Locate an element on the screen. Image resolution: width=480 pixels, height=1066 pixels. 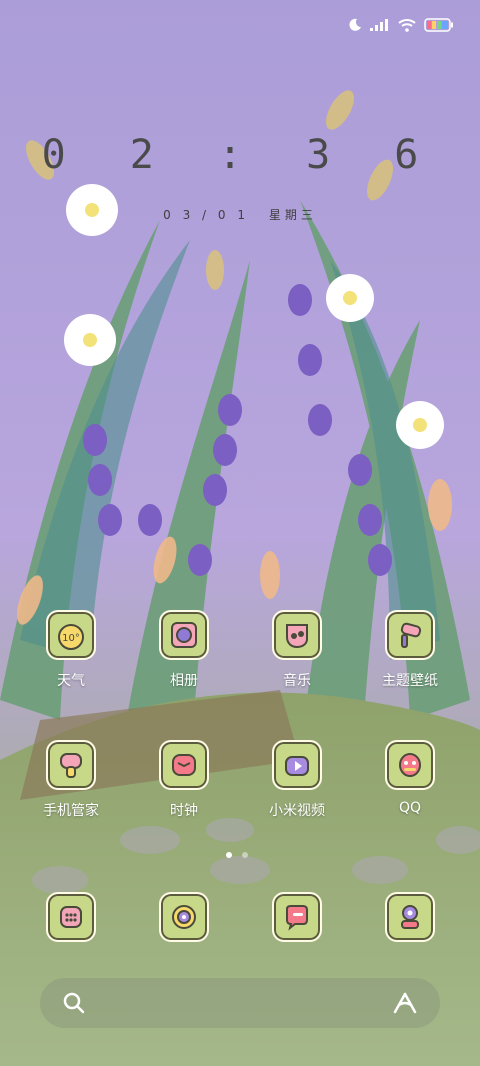
dock-phone is located at coordinates (71, 917).